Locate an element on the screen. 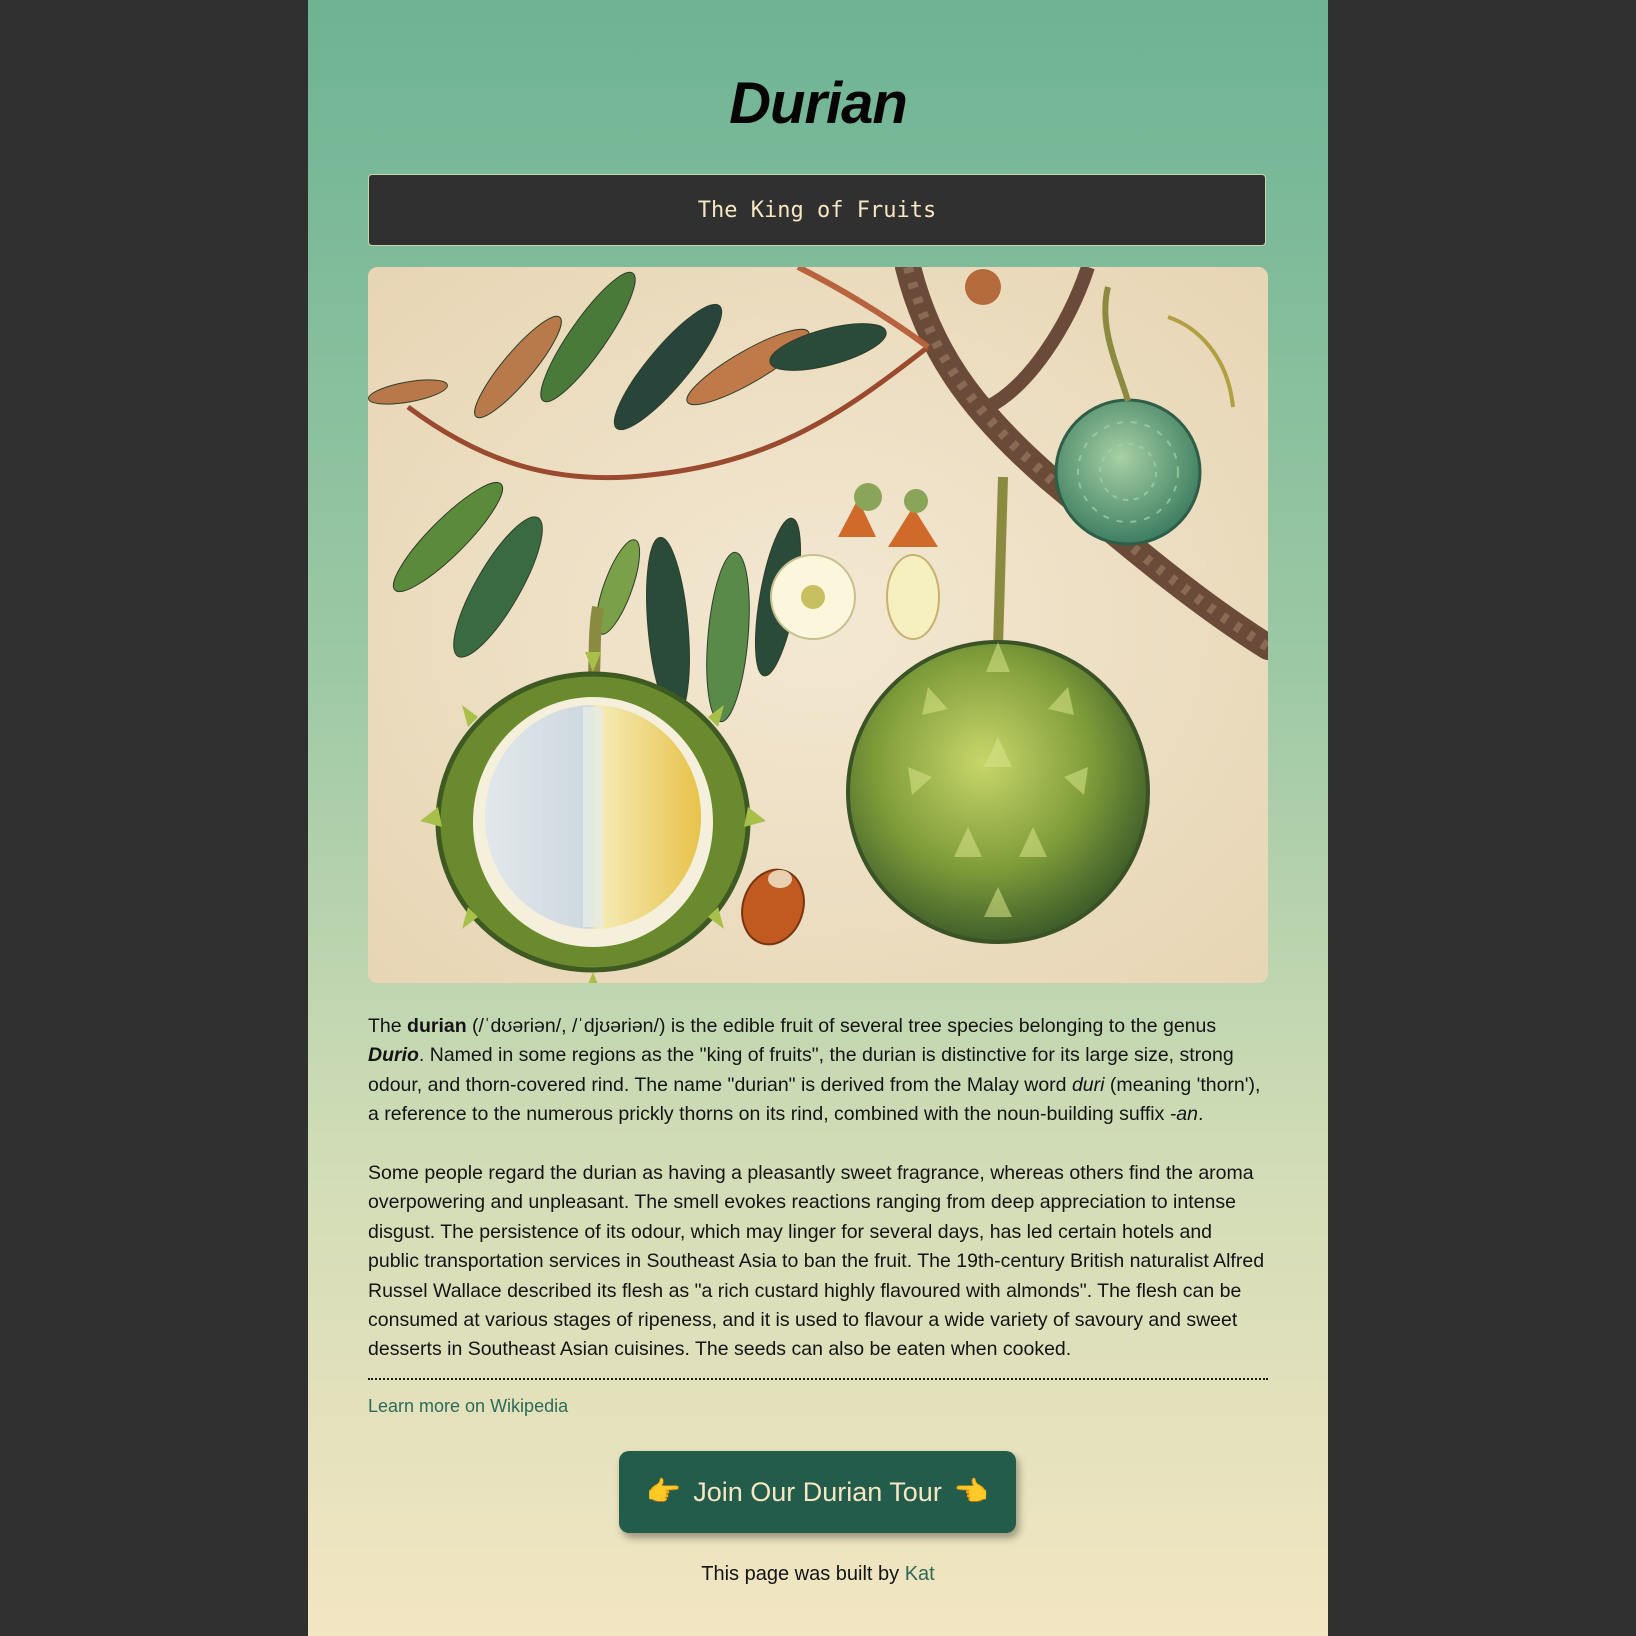  durian-term: durian is located at coordinates (437, 1026).